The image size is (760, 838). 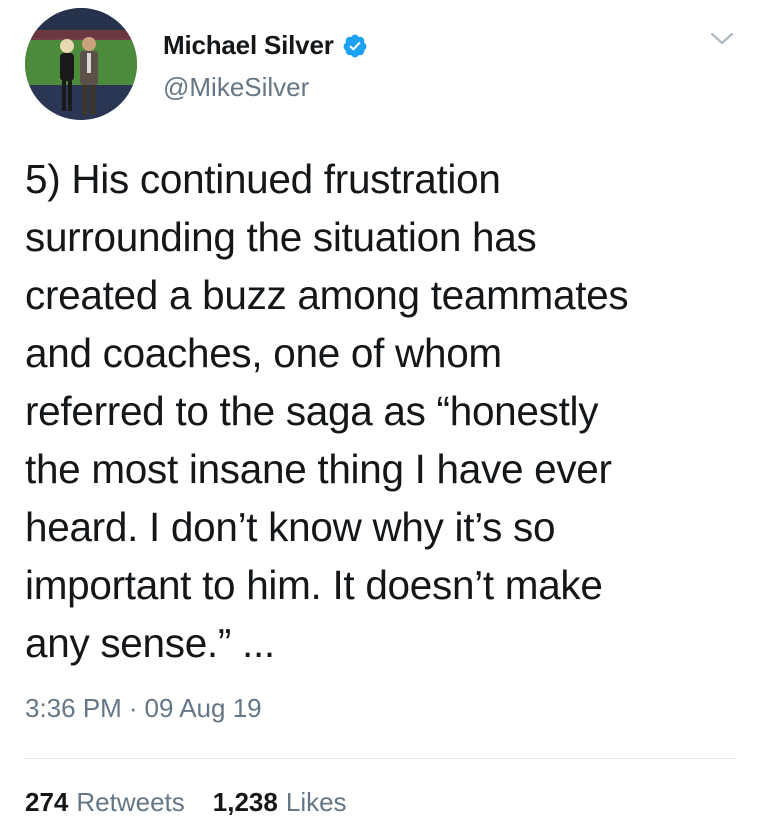 What do you see at coordinates (236, 87) in the screenshot?
I see `author-handle: @MikeSilver` at bounding box center [236, 87].